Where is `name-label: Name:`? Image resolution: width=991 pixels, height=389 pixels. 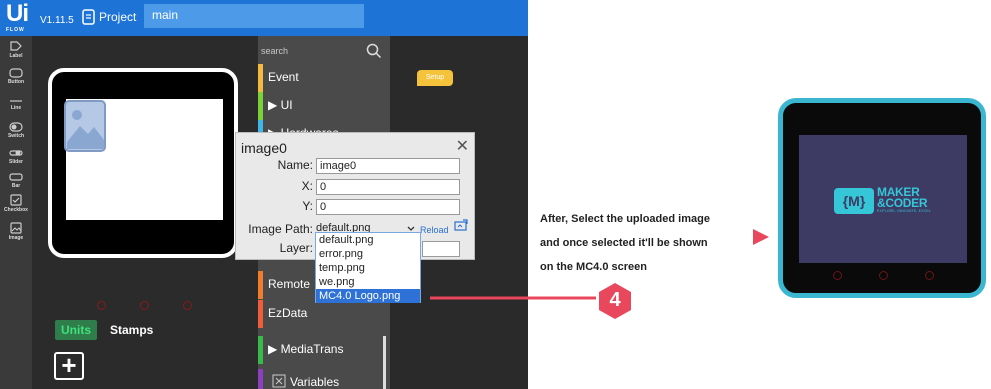
name-label: Name: is located at coordinates (295, 165).